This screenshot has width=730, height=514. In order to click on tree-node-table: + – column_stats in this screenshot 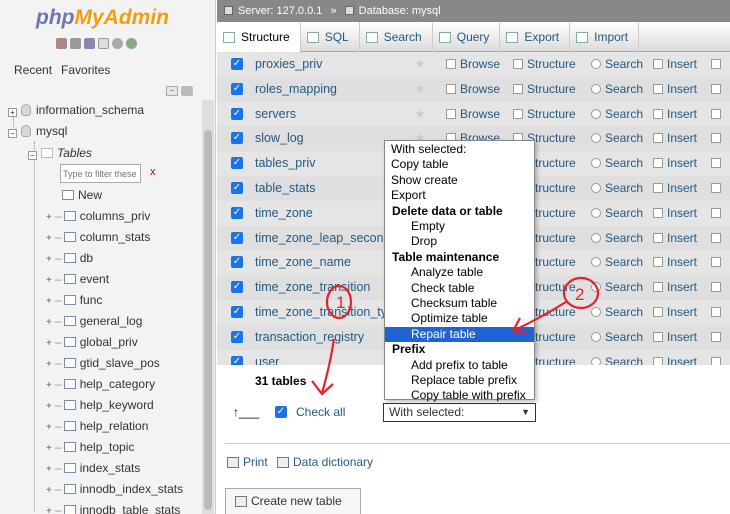, I will do `click(98, 237)`.